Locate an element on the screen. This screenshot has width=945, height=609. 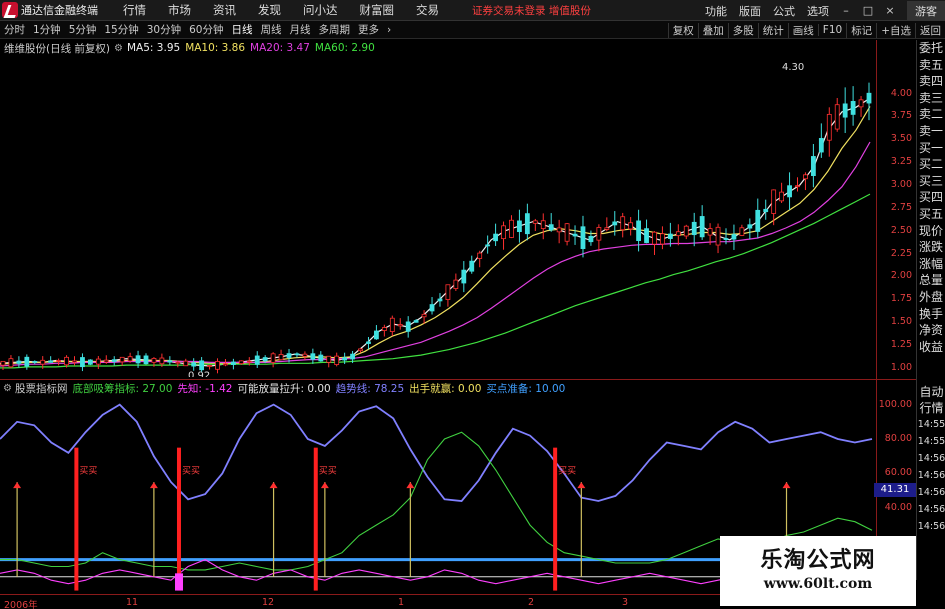
indicator-label-volume: 可能放量拉升: 0.00 is located at coordinates (284, 388).